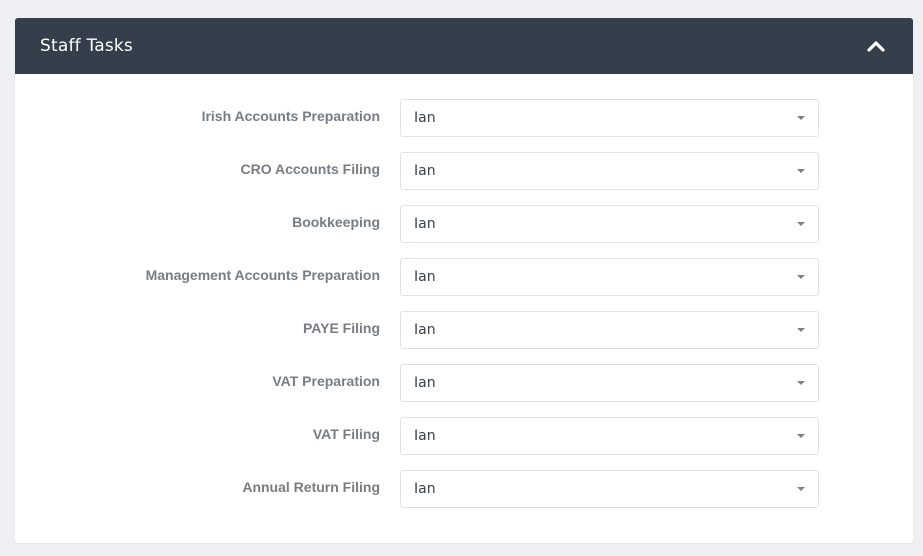 This screenshot has width=923, height=556. Describe the element at coordinates (336, 222) in the screenshot. I see `task-label: Bookkeeping` at that location.